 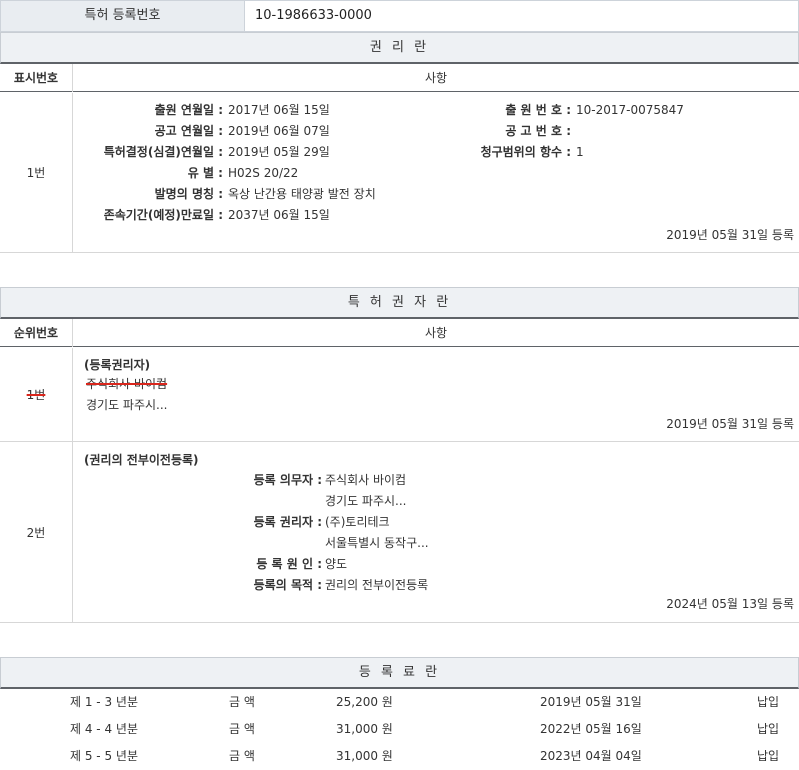 What do you see at coordinates (123, 16) in the screenshot?
I see `registration-number-label: 특허 등록번호` at bounding box center [123, 16].